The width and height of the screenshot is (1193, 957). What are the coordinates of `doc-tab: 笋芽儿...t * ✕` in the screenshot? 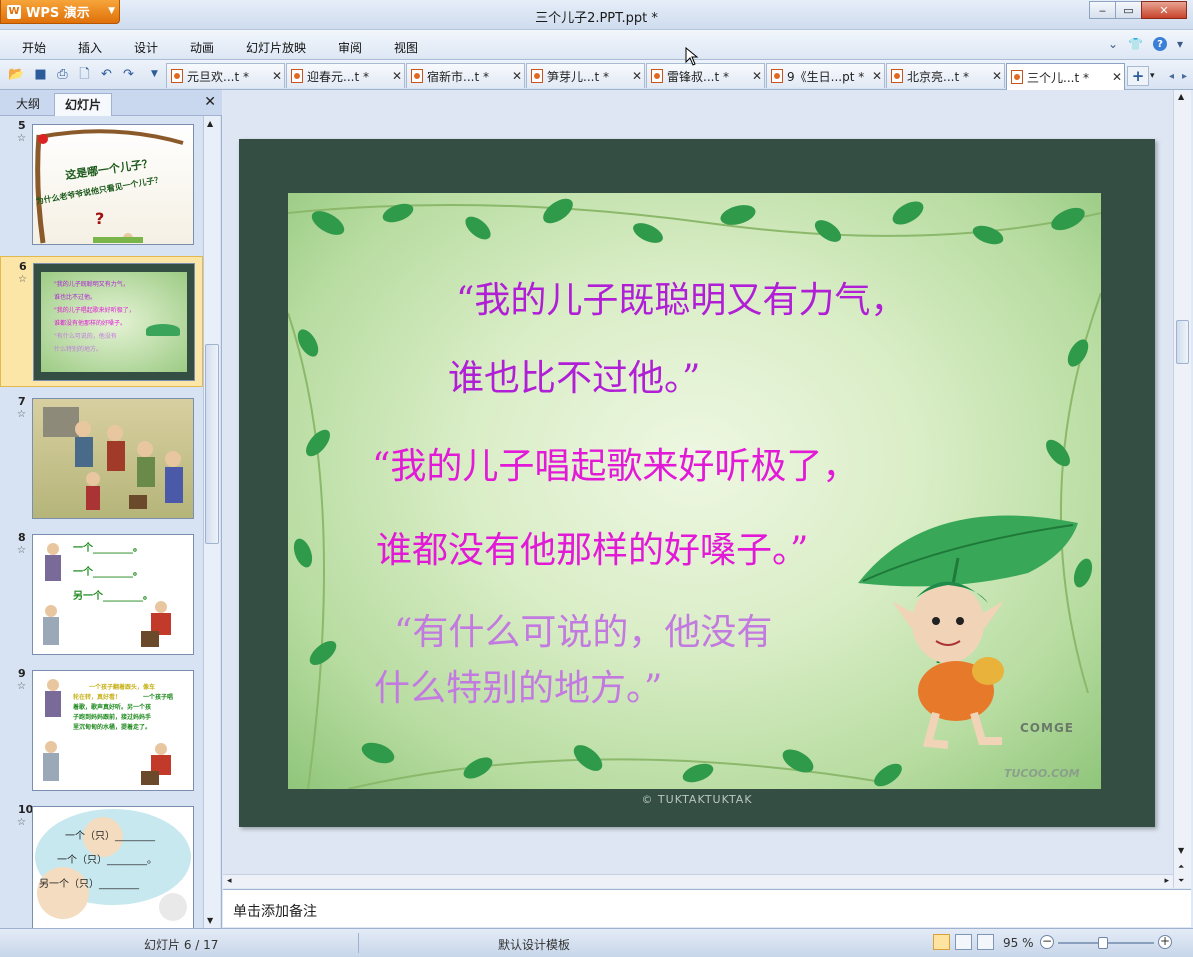 It's located at (585, 75).